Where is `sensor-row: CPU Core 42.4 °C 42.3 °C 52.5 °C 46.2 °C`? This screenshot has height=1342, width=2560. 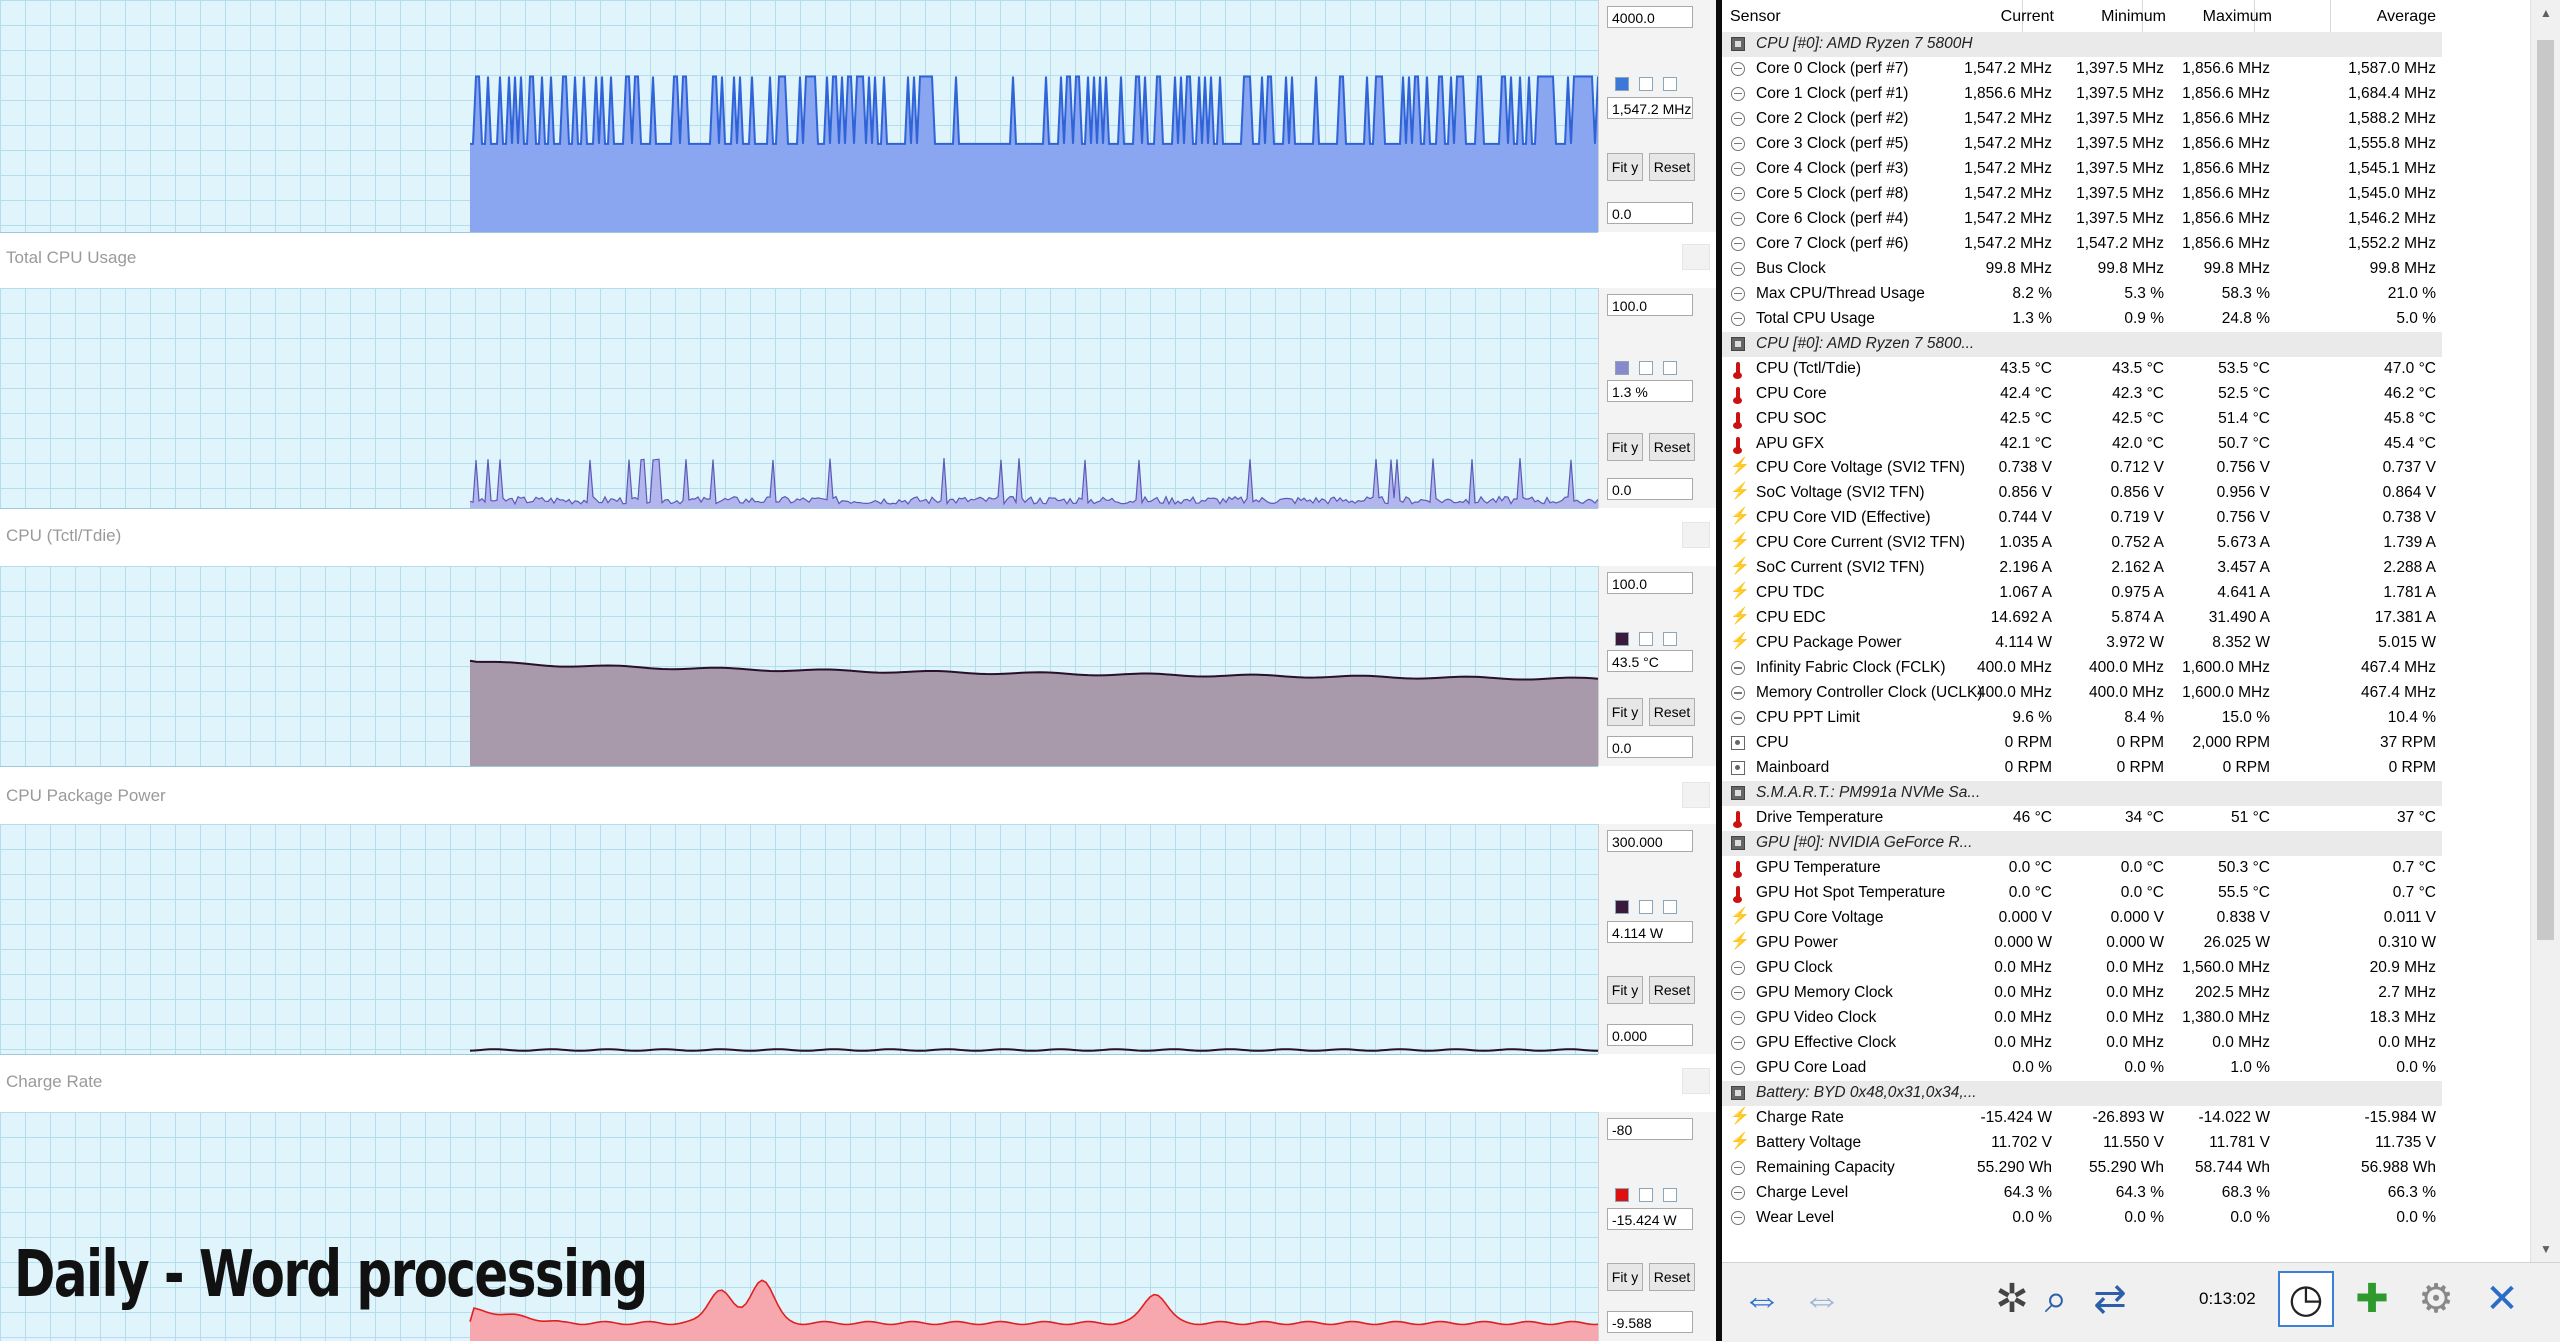
sensor-row: CPU Core 42.4 °C 42.3 °C 52.5 °C 46.2 °C is located at coordinates (2082, 394).